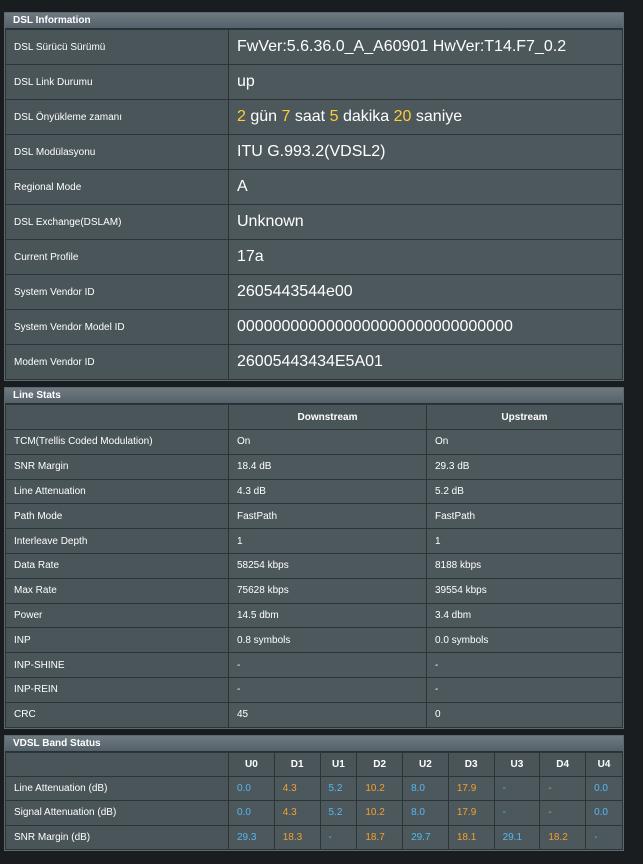  What do you see at coordinates (327, 516) in the screenshot?
I see `downstream-cell: FastPath` at bounding box center [327, 516].